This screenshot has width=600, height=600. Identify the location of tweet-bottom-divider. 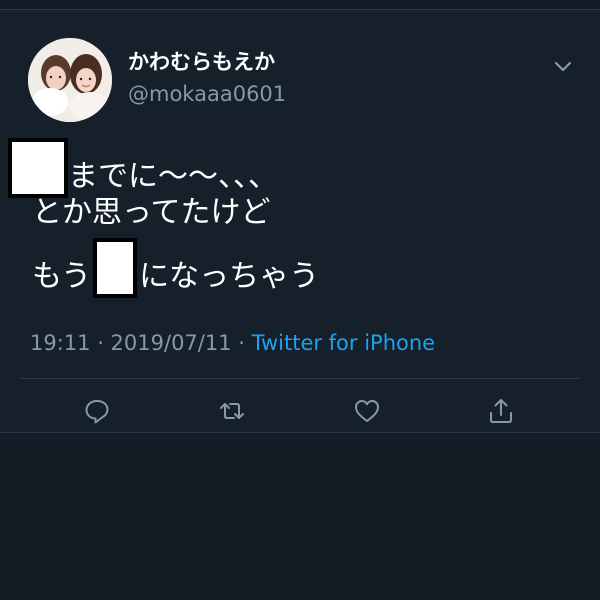
(300, 432).